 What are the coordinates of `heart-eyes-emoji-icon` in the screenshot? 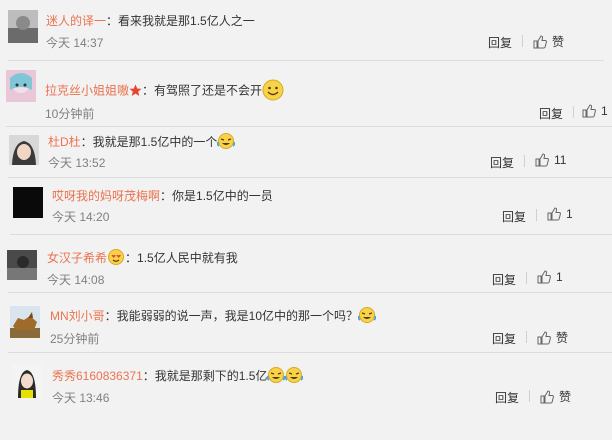 It's located at (116, 258).